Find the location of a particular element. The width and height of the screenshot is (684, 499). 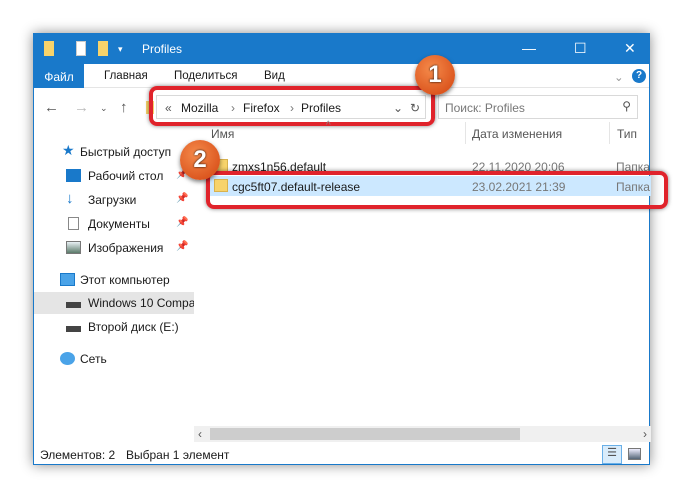

item-count: Элементов: 2 is located at coordinates (78, 455).